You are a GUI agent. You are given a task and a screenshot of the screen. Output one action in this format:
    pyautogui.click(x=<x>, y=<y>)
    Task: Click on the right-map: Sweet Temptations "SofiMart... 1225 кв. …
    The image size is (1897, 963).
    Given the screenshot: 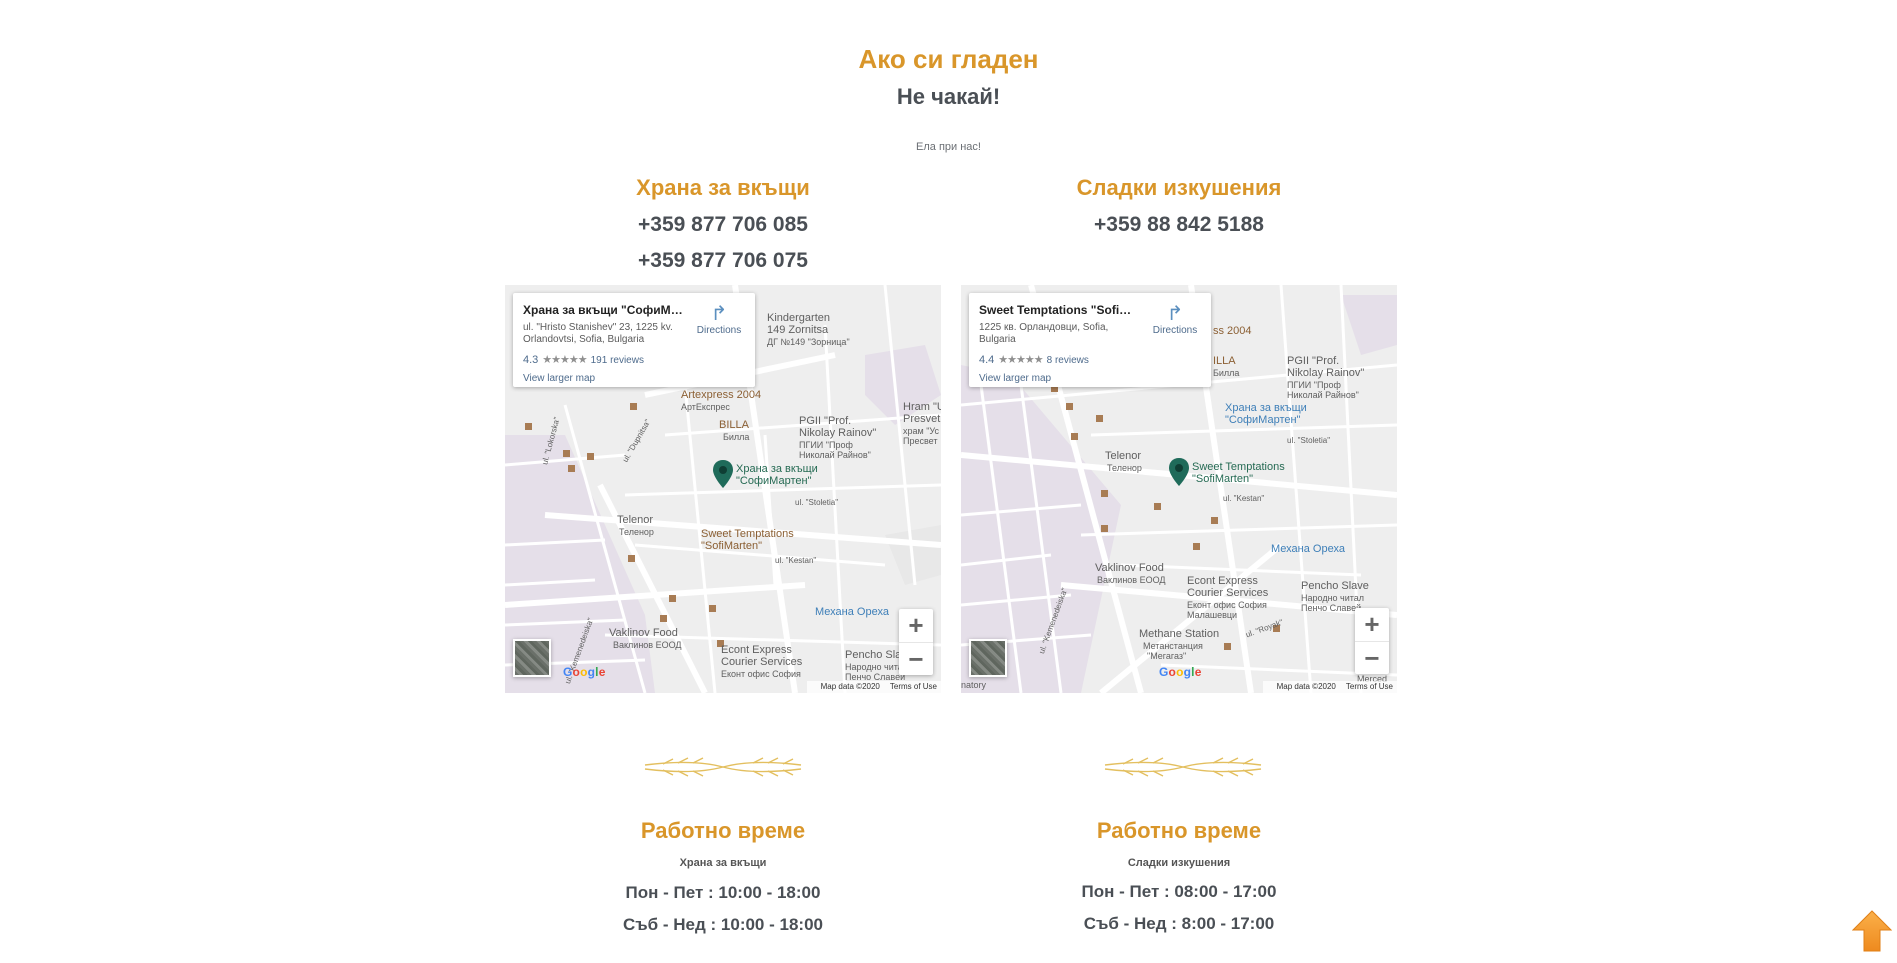 What is the action you would take?
    pyautogui.click(x=1179, y=489)
    